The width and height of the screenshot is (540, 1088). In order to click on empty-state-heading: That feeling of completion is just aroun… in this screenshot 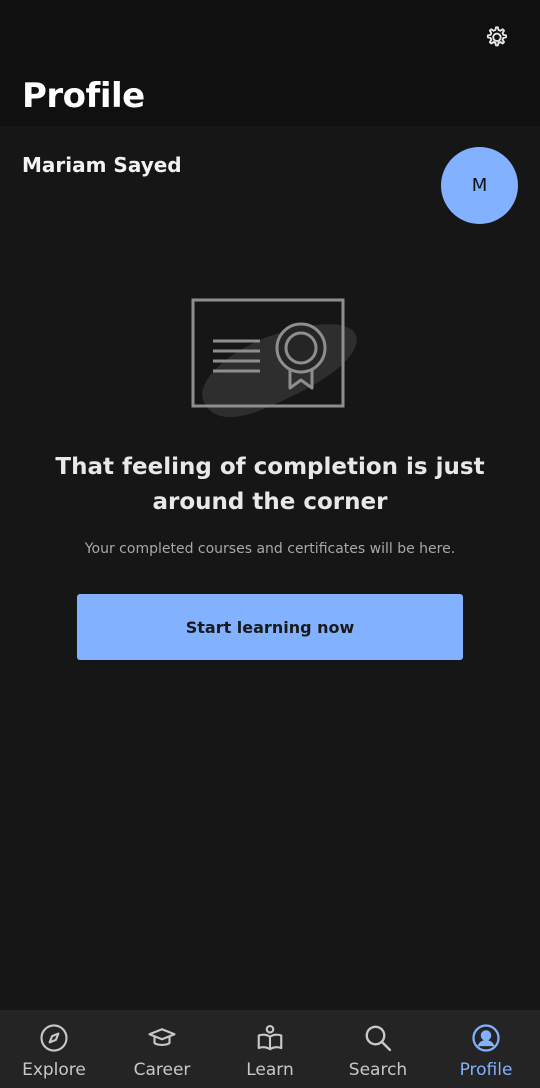, I will do `click(270, 484)`.